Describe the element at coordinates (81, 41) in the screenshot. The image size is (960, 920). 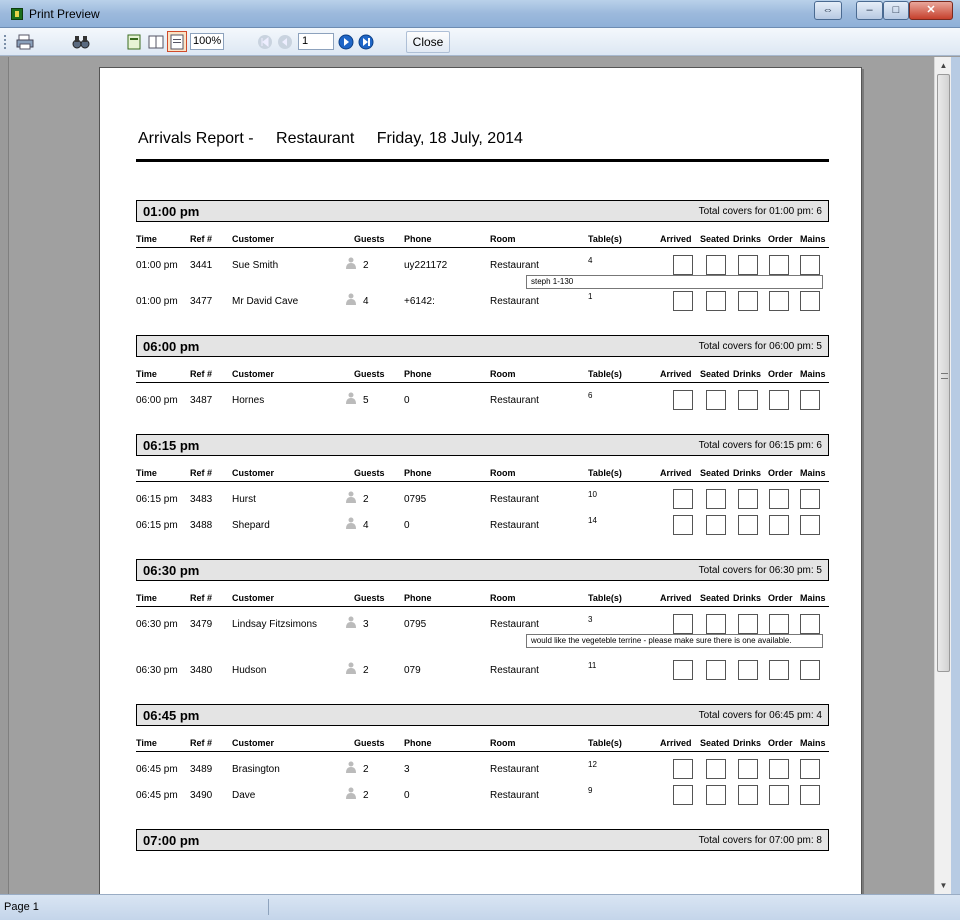
I see `find-icon` at that location.